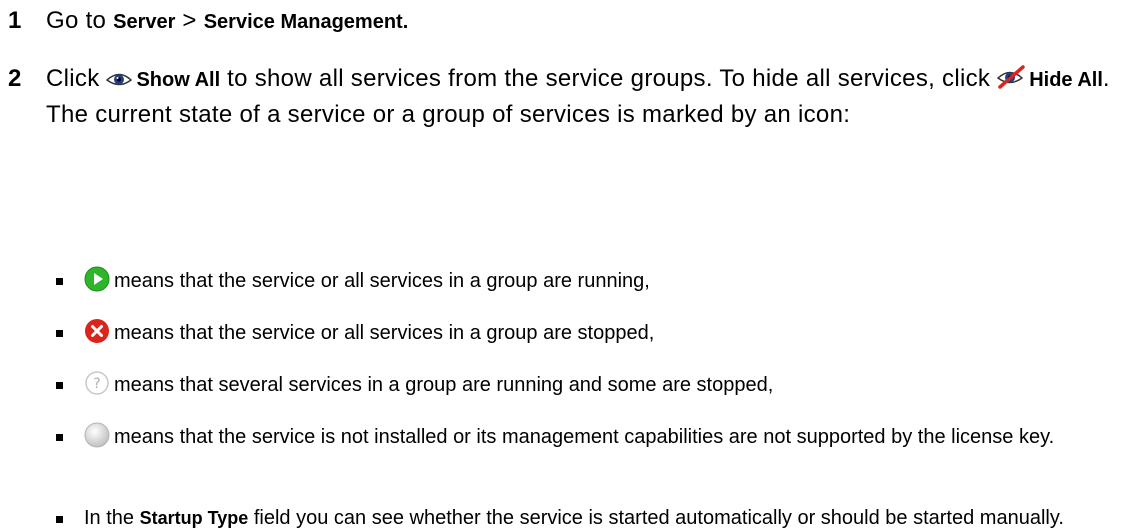  What do you see at coordinates (119, 81) in the screenshot?
I see `eye-icon` at bounding box center [119, 81].